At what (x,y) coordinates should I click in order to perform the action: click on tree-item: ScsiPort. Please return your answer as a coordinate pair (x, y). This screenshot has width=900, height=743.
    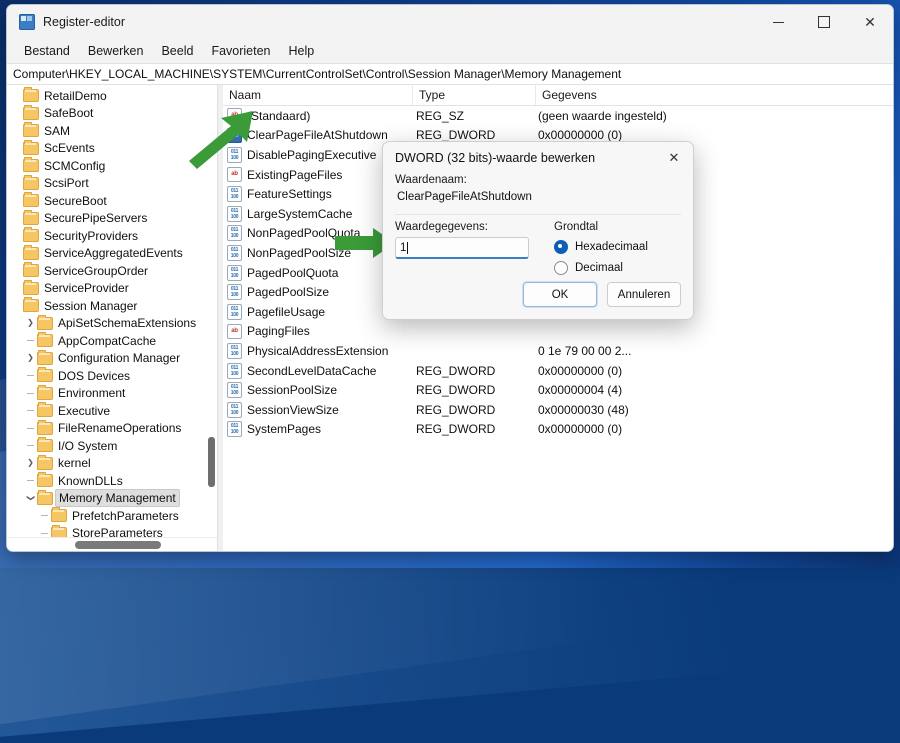
    Looking at the image, I should click on (112, 183).